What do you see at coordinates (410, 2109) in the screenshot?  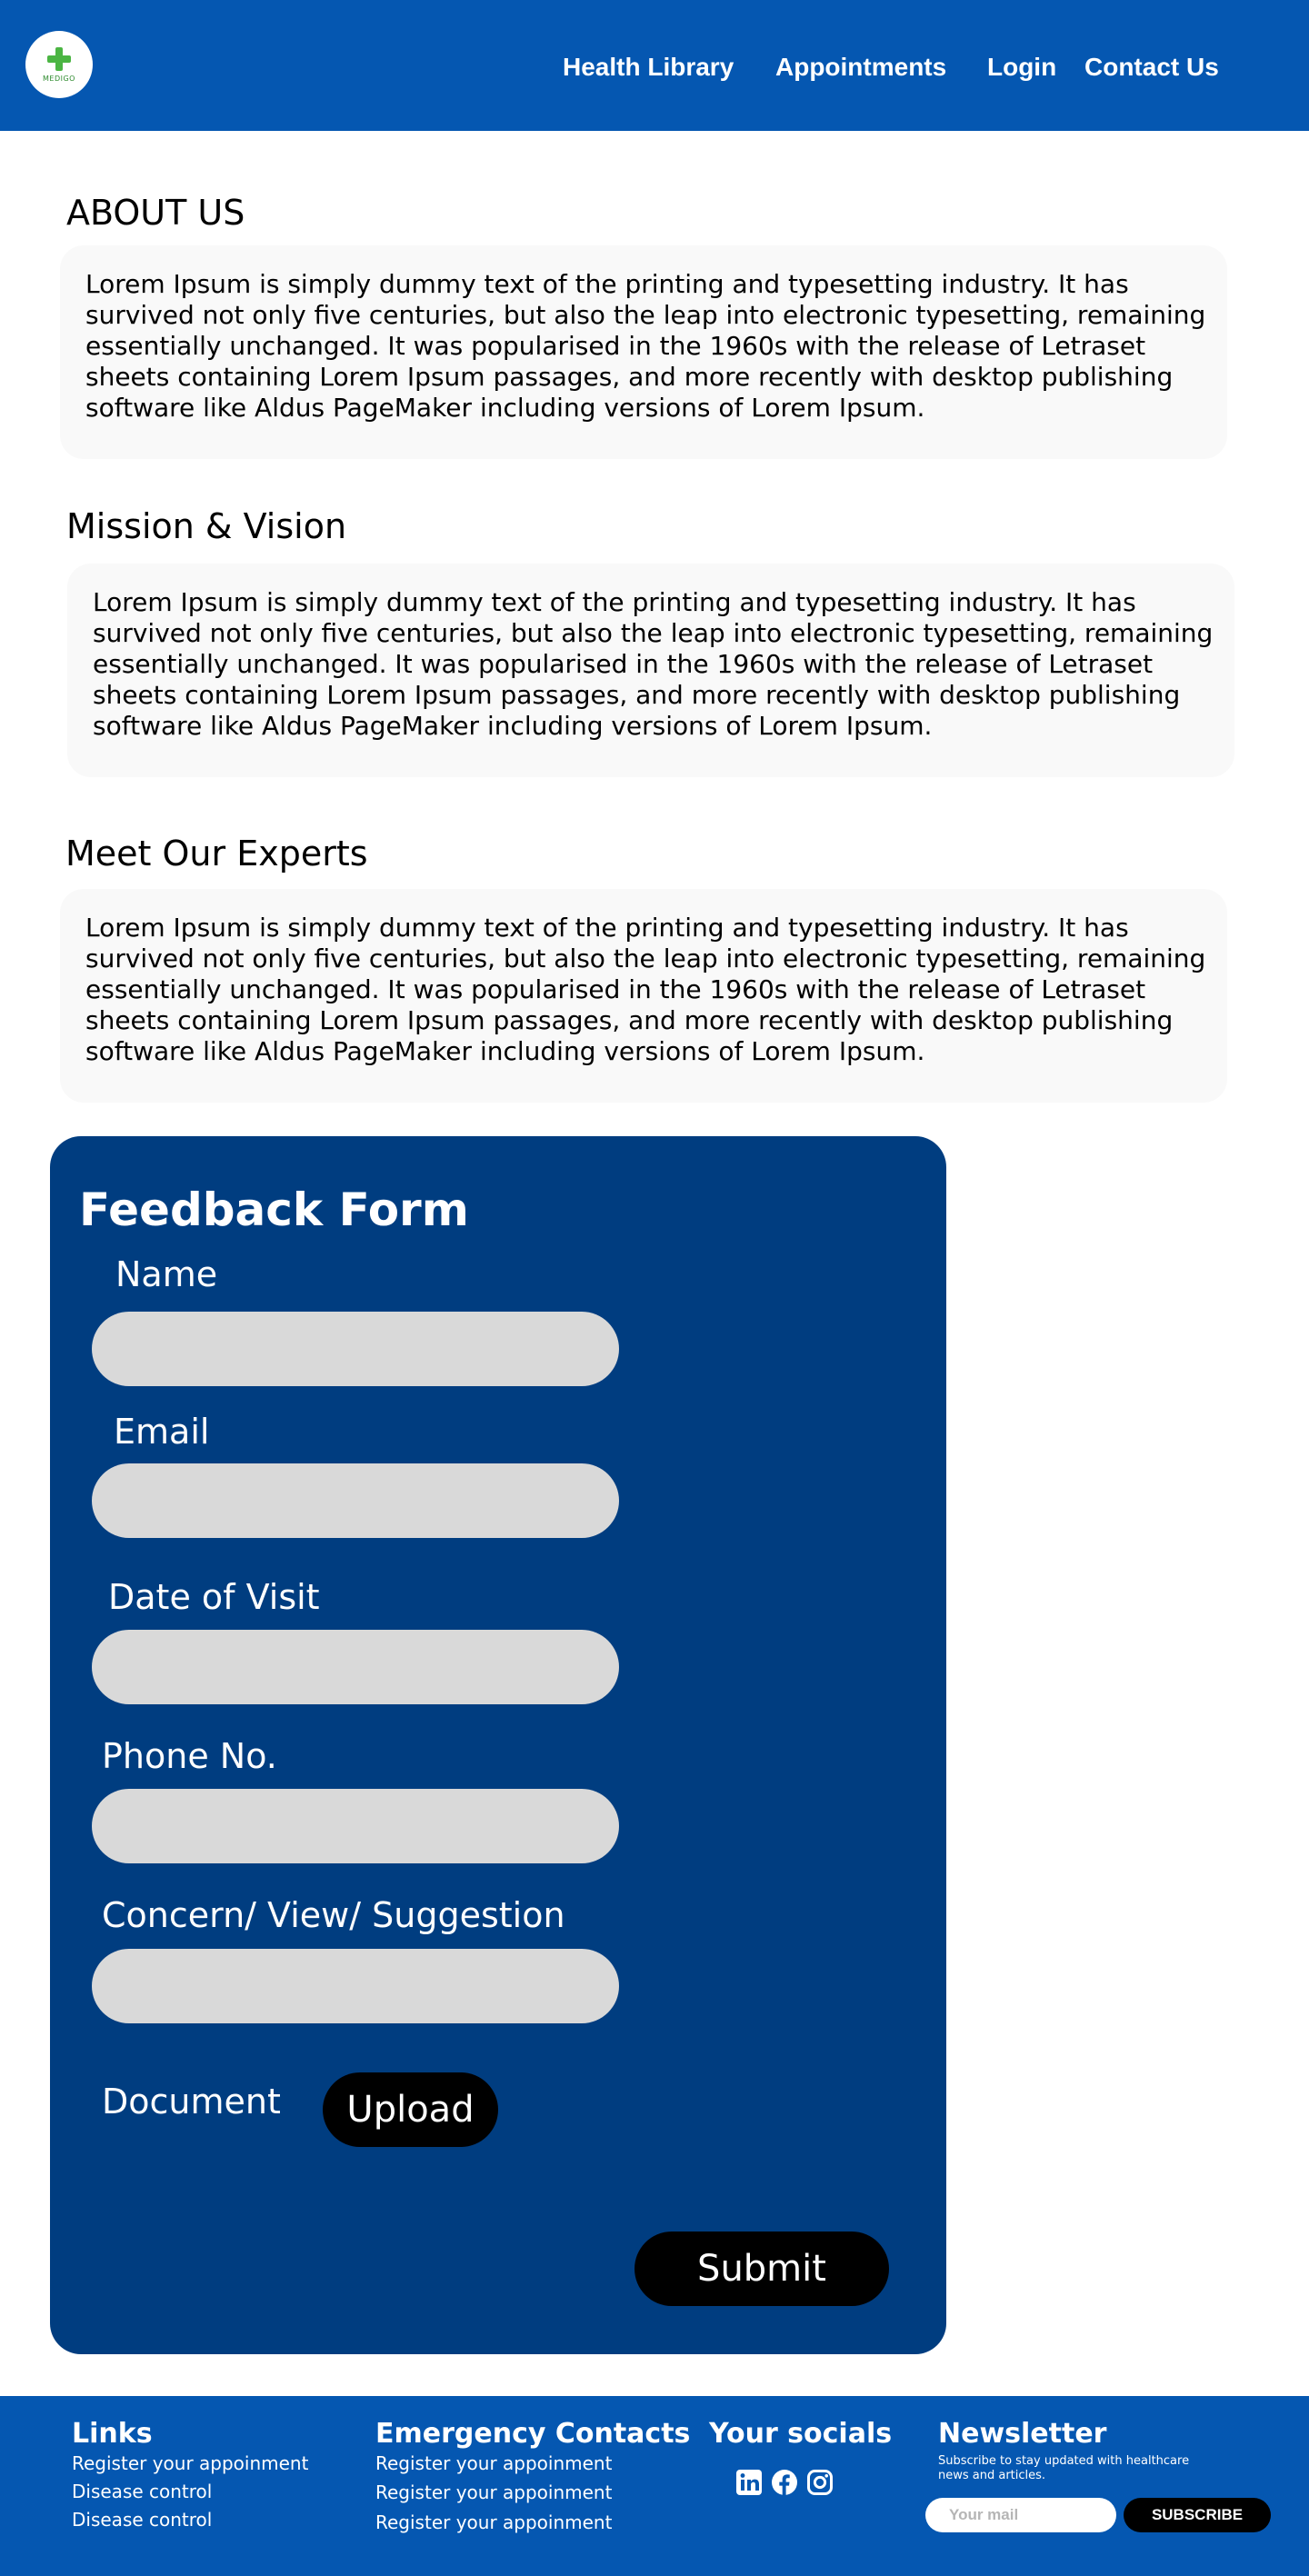 I see `upload-button: Upload` at bounding box center [410, 2109].